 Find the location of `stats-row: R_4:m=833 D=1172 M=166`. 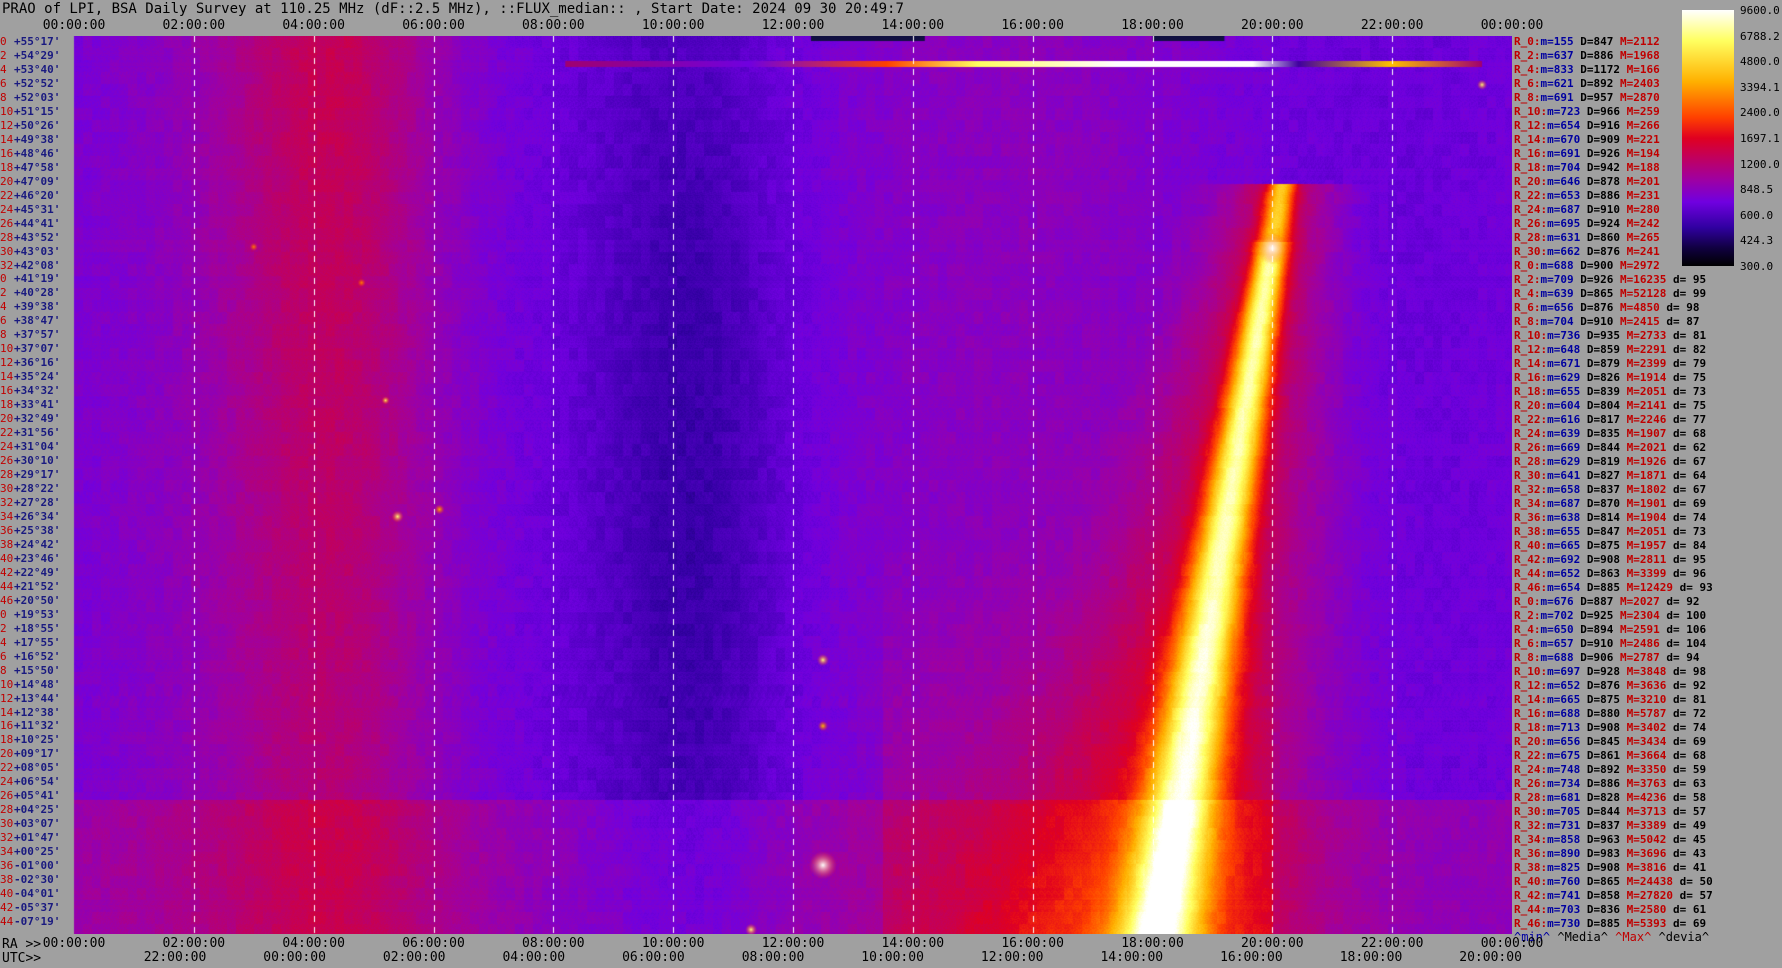

stats-row: R_4:m=833 D=1172 M=166 is located at coordinates (1587, 70).